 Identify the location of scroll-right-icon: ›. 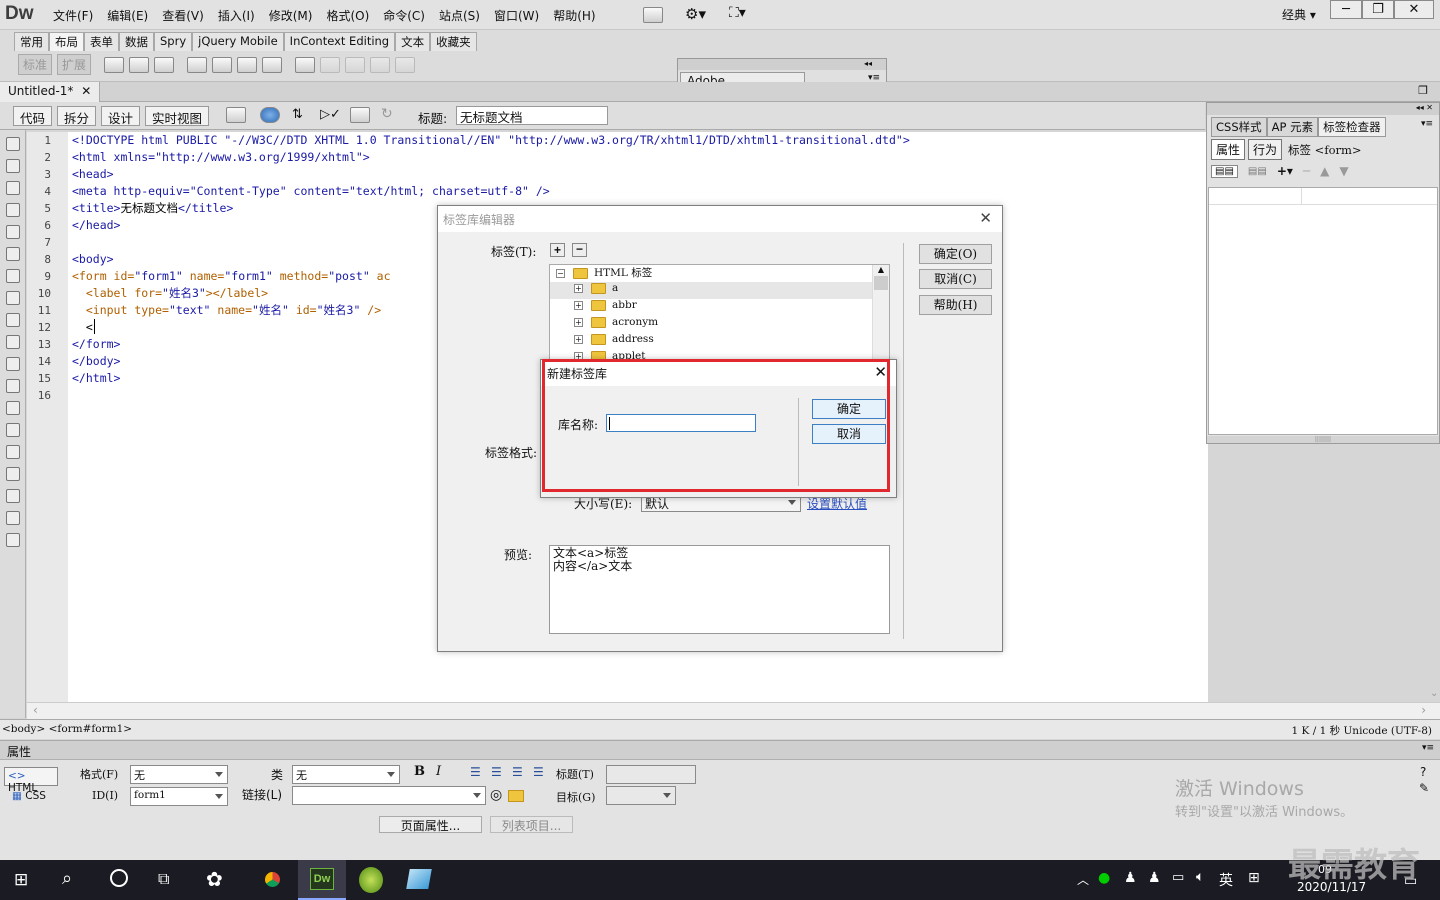
(1423, 710).